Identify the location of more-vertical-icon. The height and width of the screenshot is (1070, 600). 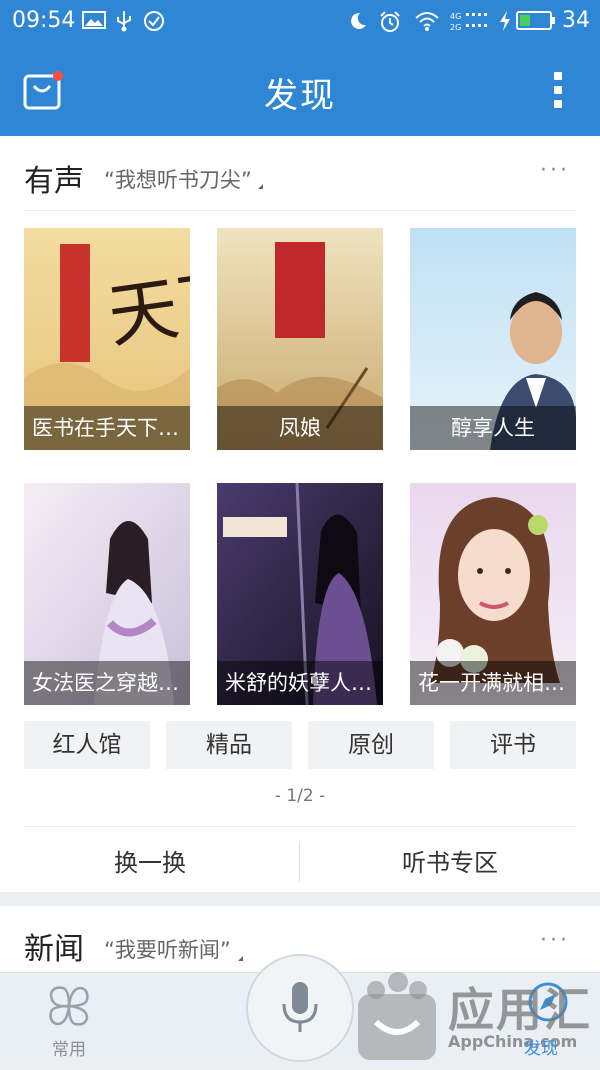
(558, 90).